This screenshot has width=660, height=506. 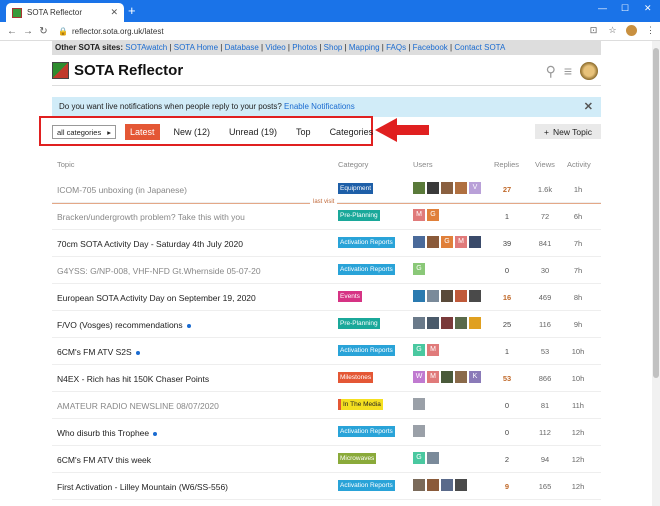 I want to click on column-replies: Replies, so click(x=506, y=164).